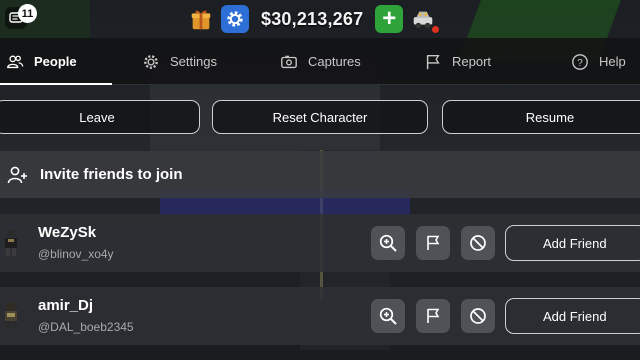 The width and height of the screenshot is (640, 360). I want to click on player-username: @blinov_xo4y, so click(76, 254).